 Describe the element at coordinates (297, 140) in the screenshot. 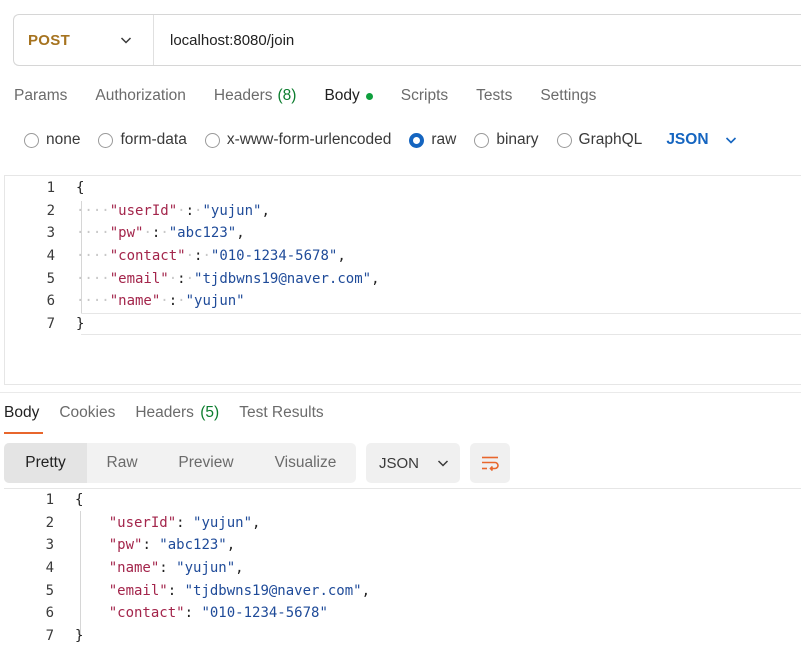

I see `body-type-urlencoded: x-www-form-urlencoded` at that location.